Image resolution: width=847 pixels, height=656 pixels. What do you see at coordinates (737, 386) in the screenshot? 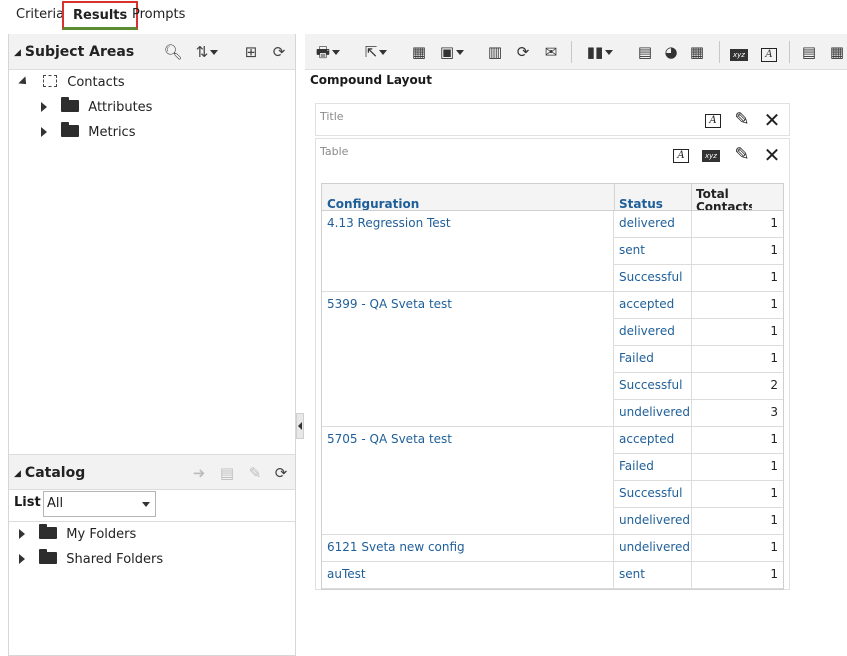
I see `total-contacts-cell: 2` at bounding box center [737, 386].